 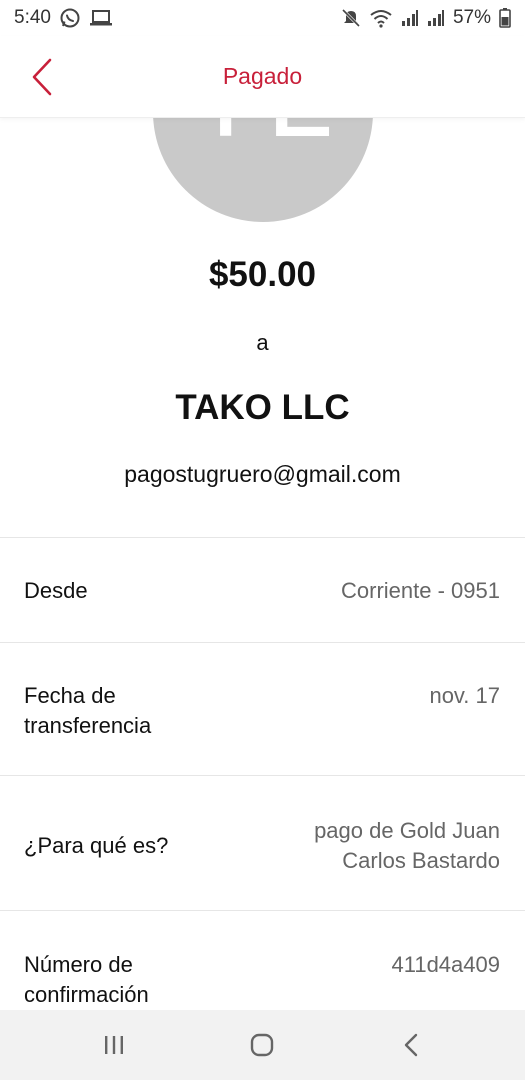 What do you see at coordinates (471, 17) in the screenshot?
I see `battery-percent: 57%` at bounding box center [471, 17].